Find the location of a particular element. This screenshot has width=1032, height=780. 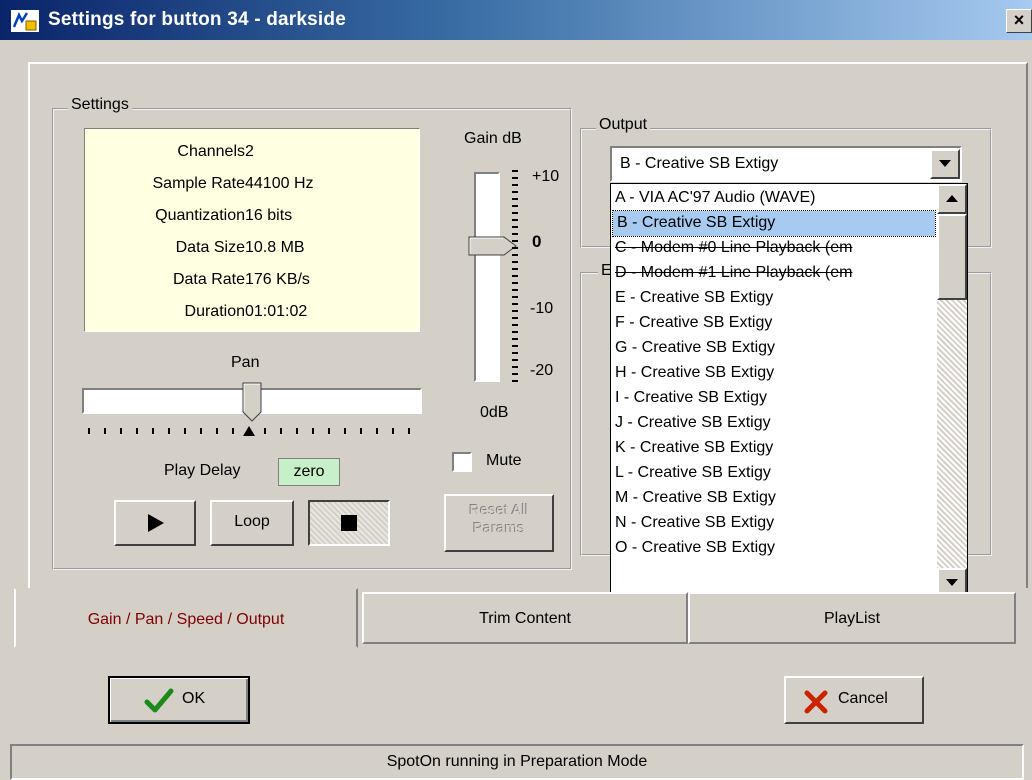

output-option: J - Creative SB Extigy is located at coordinates (785, 423).